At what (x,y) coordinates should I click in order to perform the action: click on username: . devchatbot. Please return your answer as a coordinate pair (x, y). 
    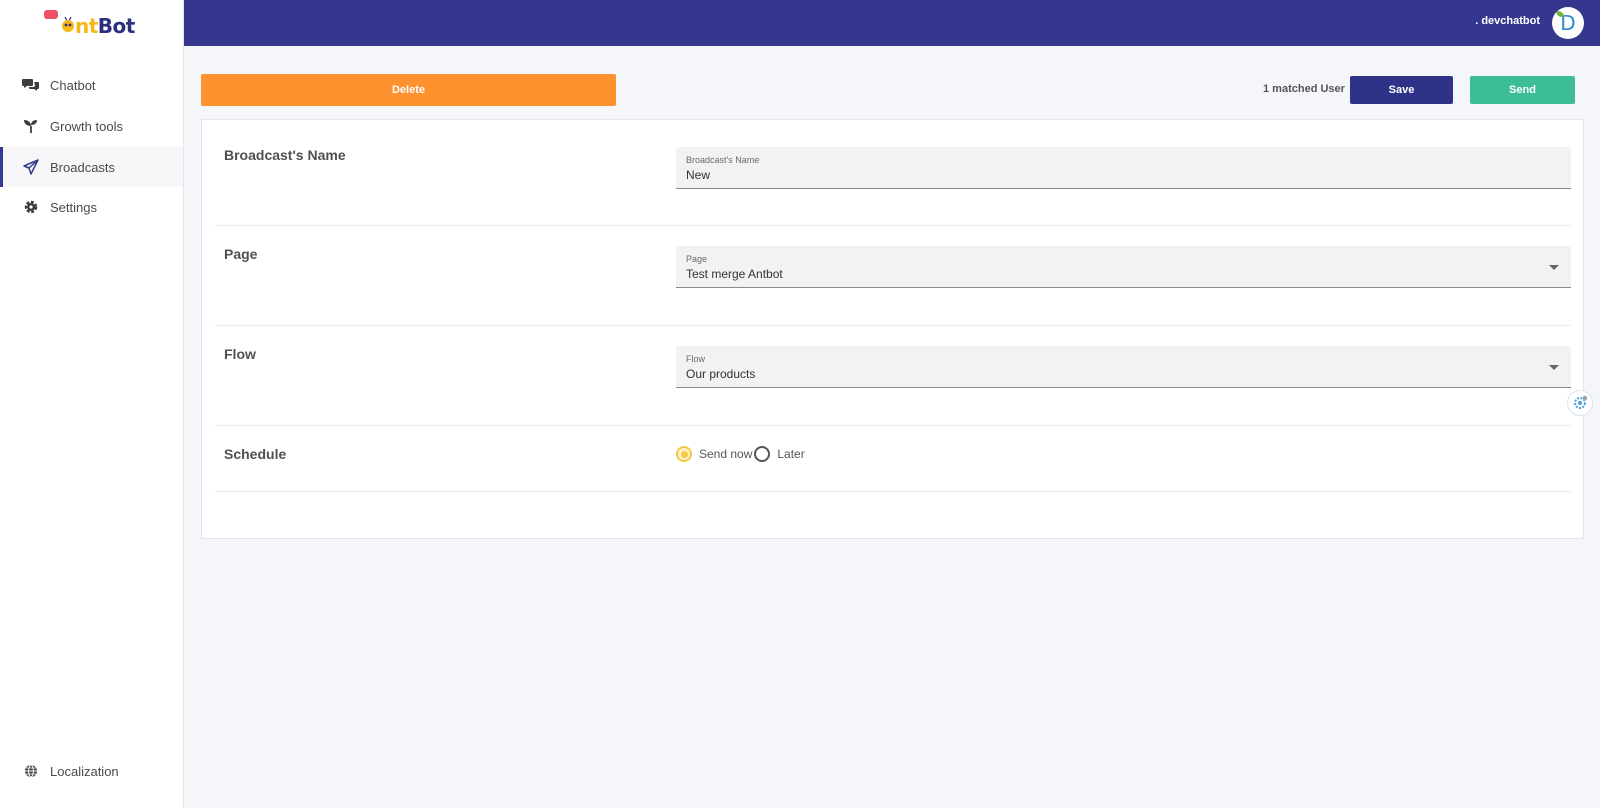
    Looking at the image, I should click on (1507, 21).